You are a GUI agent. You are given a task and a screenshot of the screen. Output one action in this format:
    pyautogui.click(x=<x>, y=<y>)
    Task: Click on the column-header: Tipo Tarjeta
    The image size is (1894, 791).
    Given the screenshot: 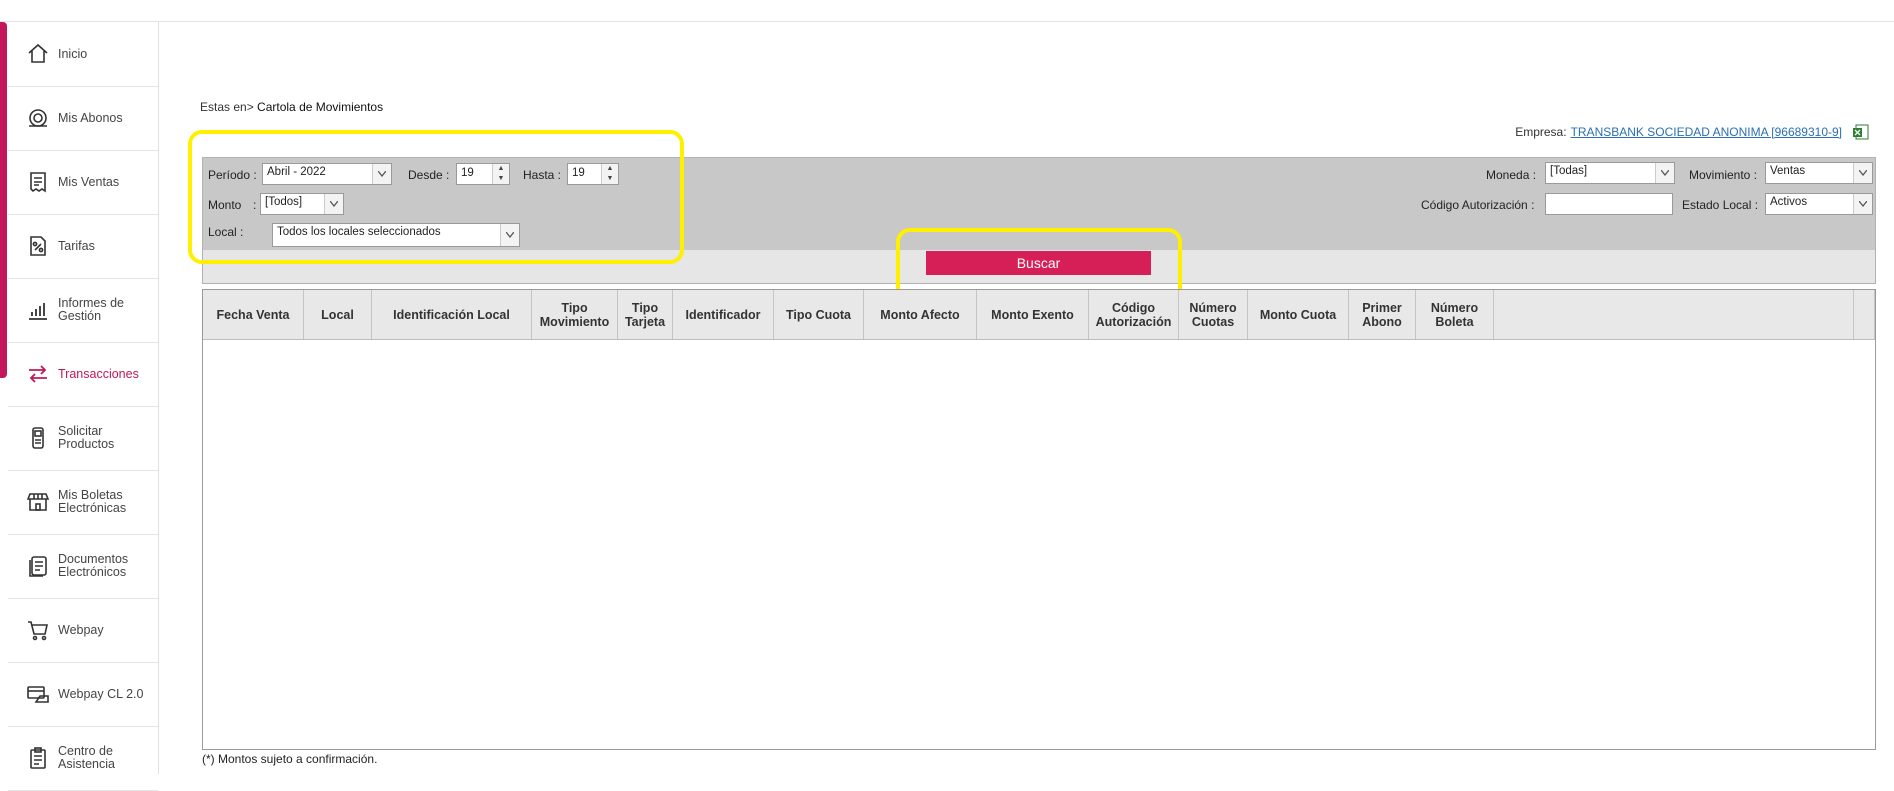 What is the action you would take?
    pyautogui.click(x=645, y=314)
    